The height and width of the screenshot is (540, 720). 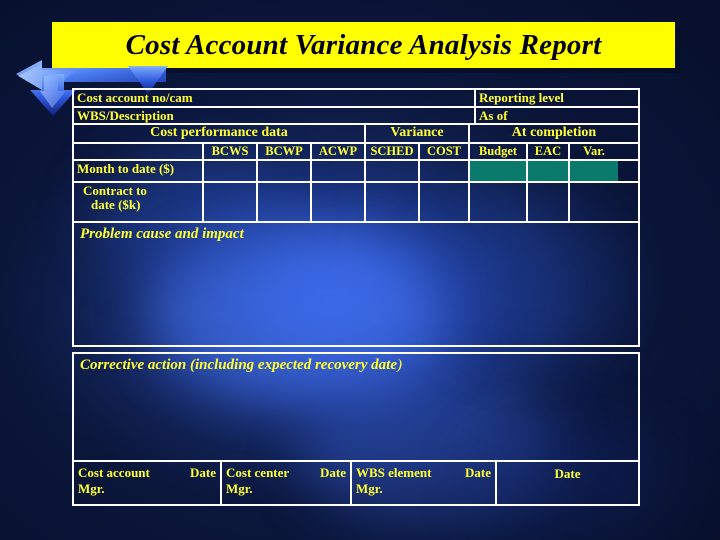 I want to click on data-cell-budget-ctd, so click(x=499, y=202).